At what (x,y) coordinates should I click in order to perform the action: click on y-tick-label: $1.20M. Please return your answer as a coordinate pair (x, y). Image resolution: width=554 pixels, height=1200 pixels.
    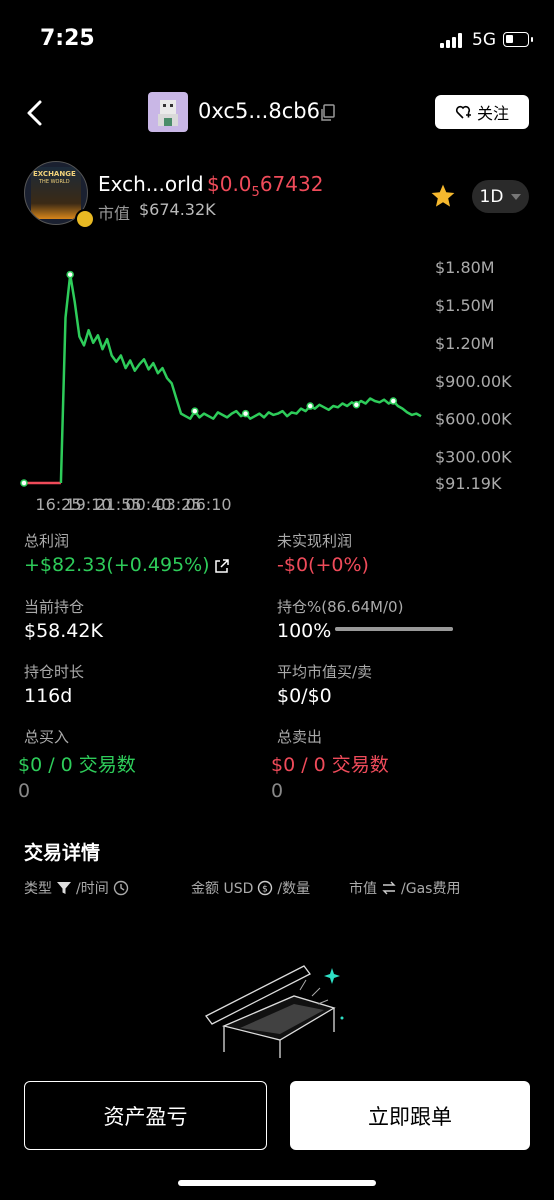
    Looking at the image, I should click on (465, 343).